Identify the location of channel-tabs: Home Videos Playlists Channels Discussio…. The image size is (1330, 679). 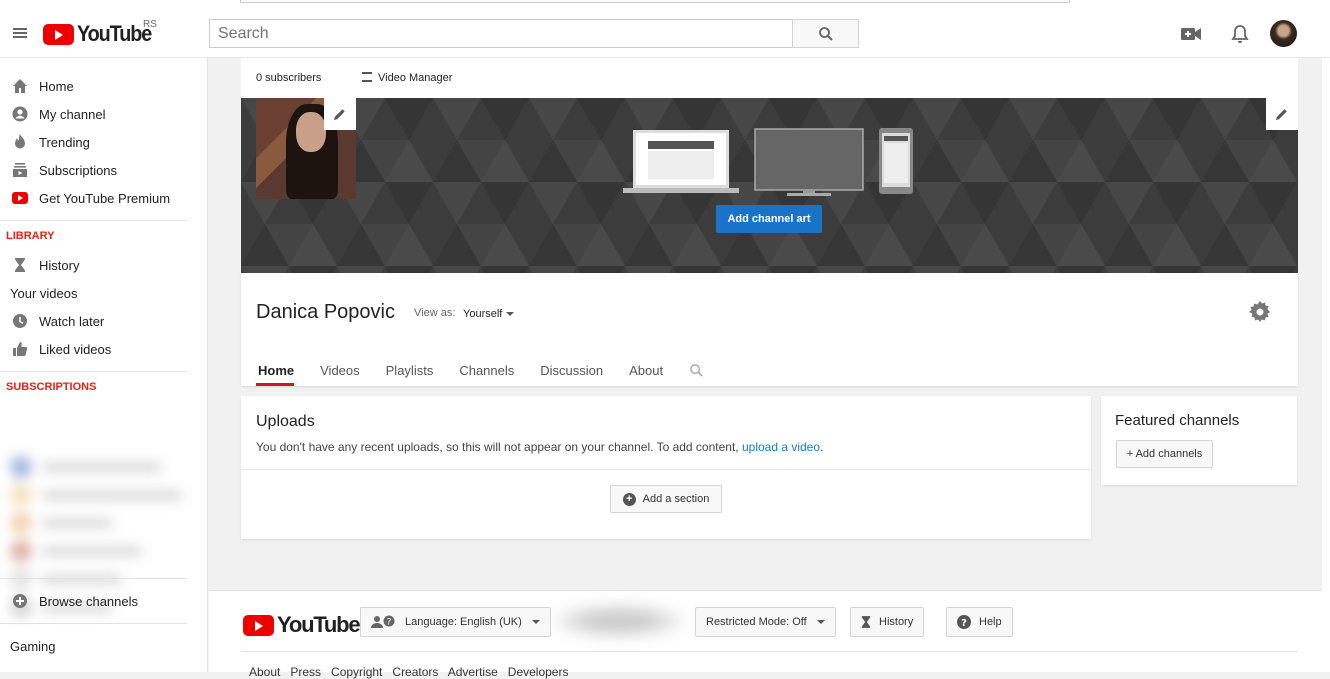
(479, 370).